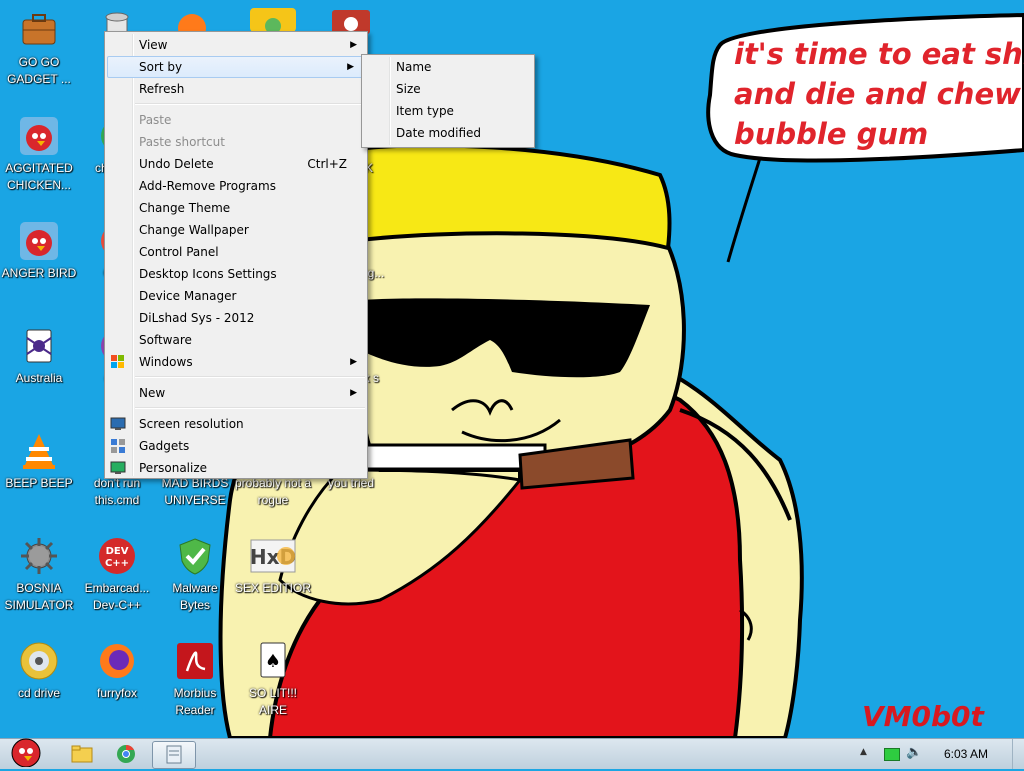 This screenshot has height=771, width=1024. What do you see at coordinates (923, 716) in the screenshot?
I see `artist-signature: VM0b0t` at bounding box center [923, 716].